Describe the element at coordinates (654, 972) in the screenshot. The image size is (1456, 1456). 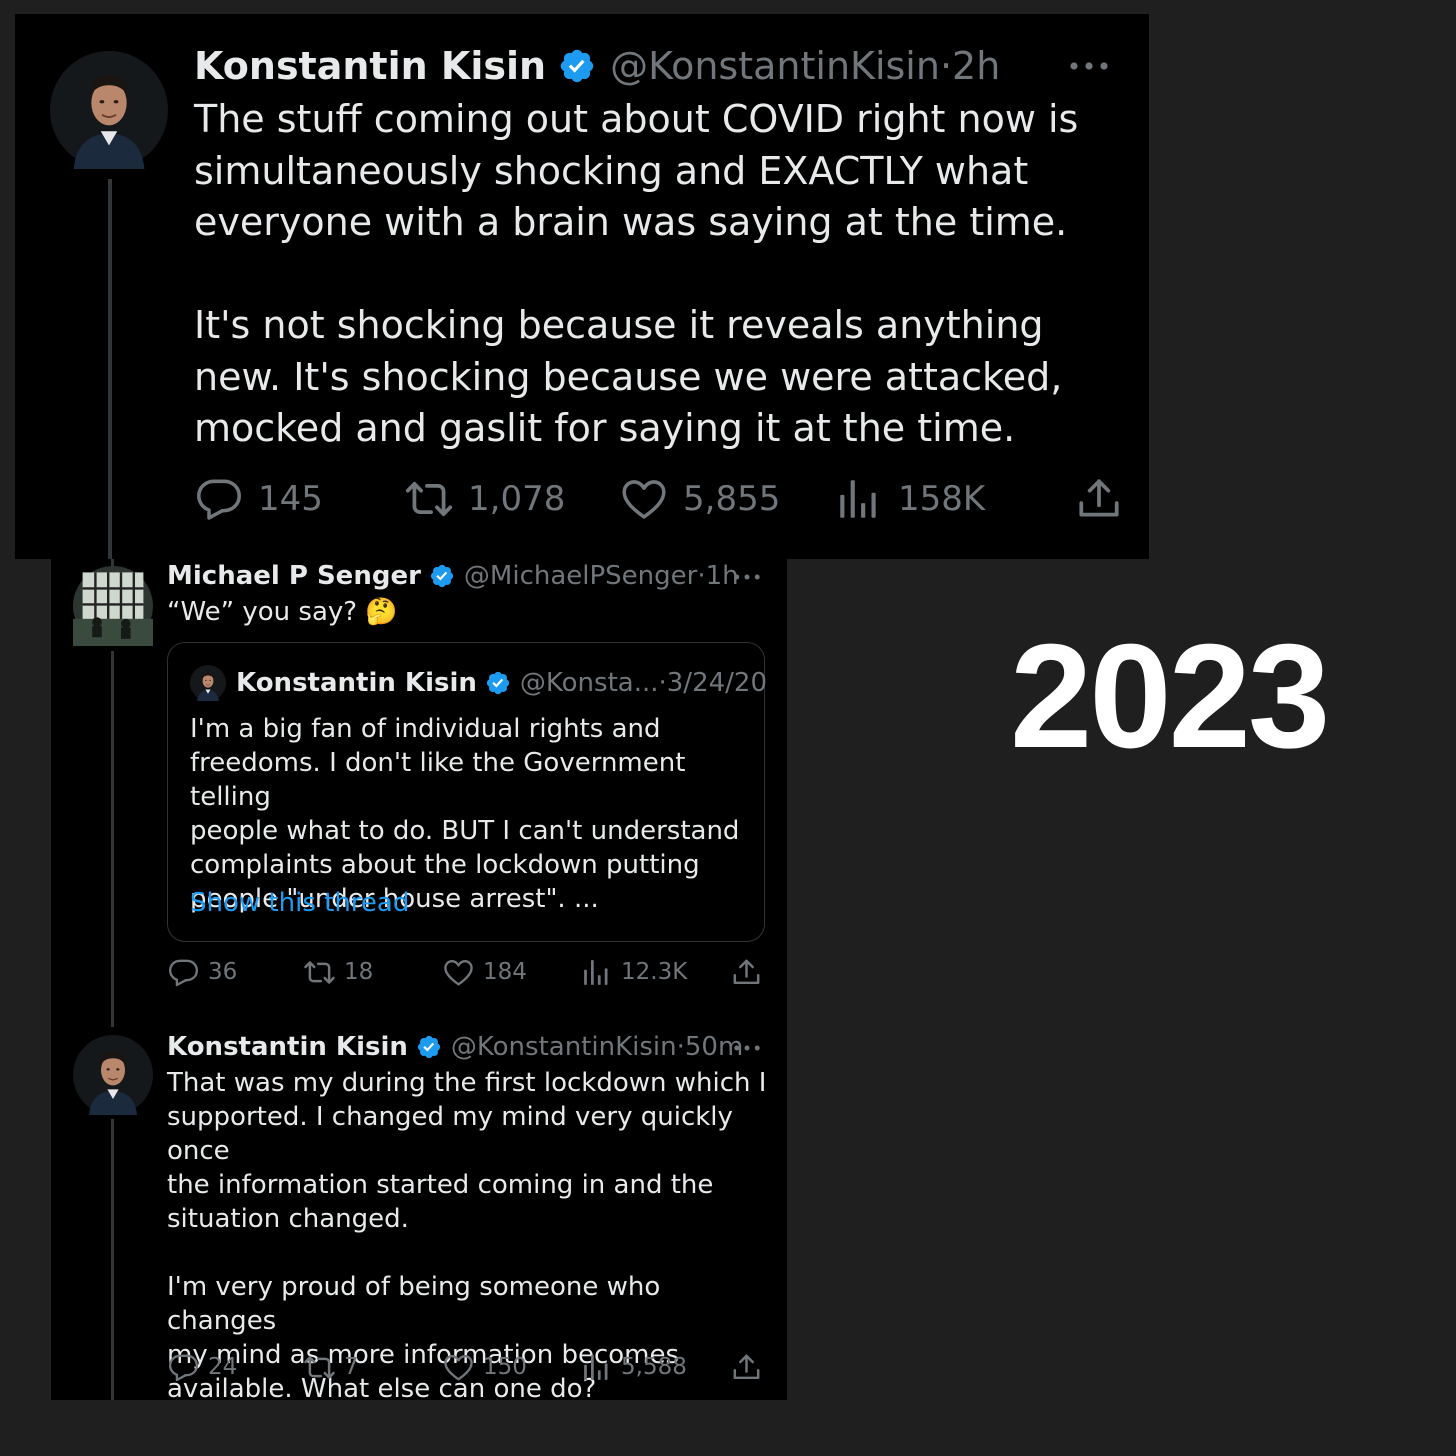
I see `views-count: 12.3K` at that location.